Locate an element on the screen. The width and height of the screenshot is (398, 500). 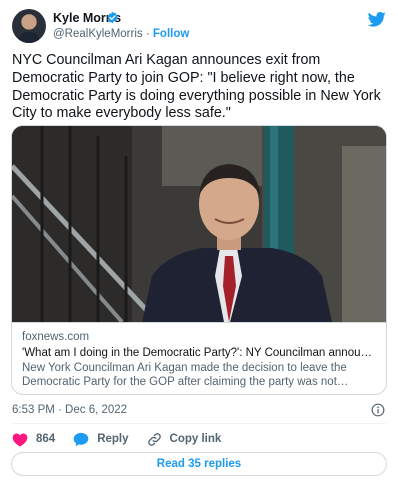
like-count: 864 is located at coordinates (46, 439).